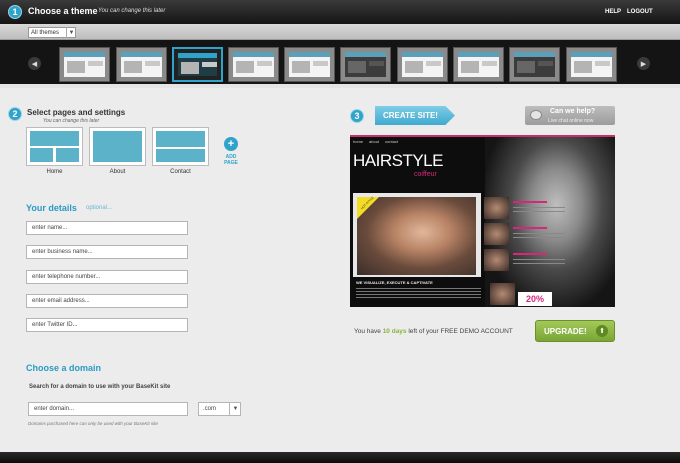  Describe the element at coordinates (358, 141) in the screenshot. I see `preview-nav-item: home` at that location.